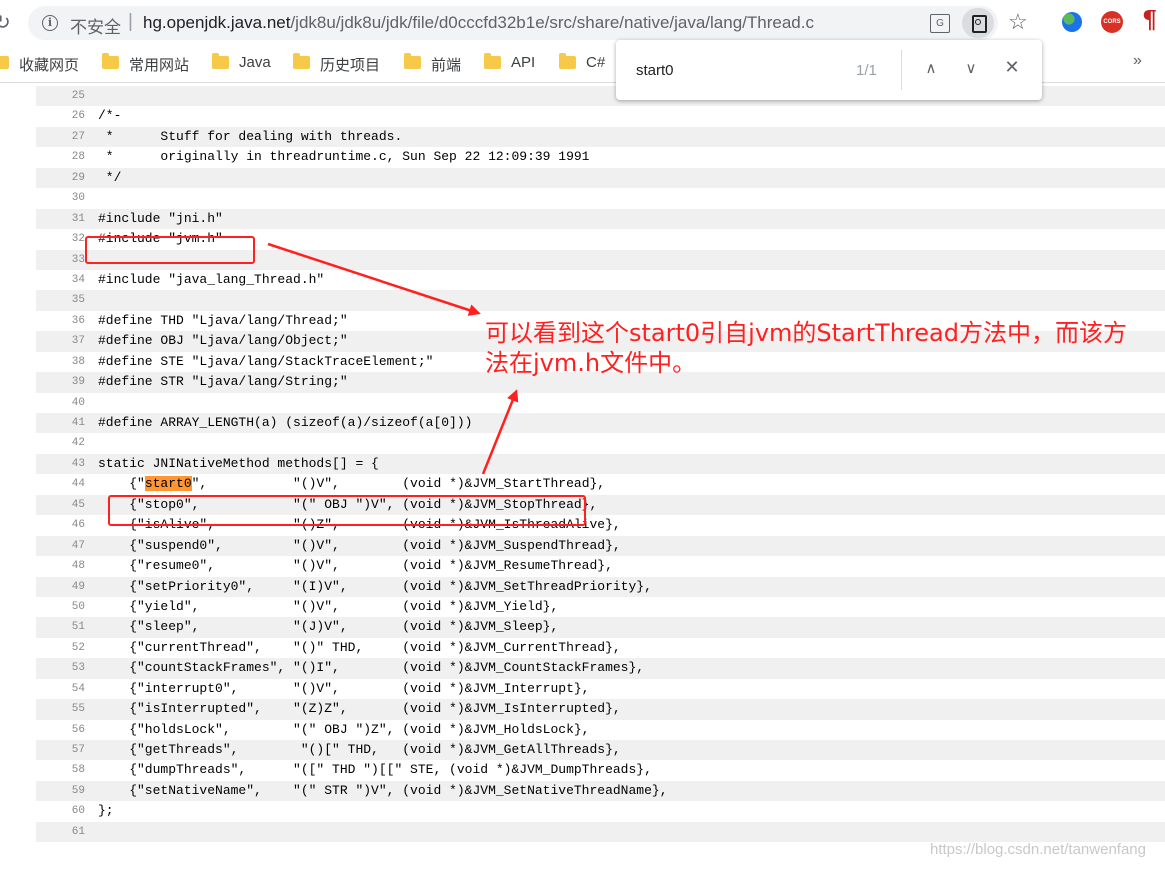 Image resolution: width=1165 pixels, height=869 pixels. Describe the element at coordinates (1018, 22) in the screenshot. I see `bookmark-star-icon: ☆` at that location.